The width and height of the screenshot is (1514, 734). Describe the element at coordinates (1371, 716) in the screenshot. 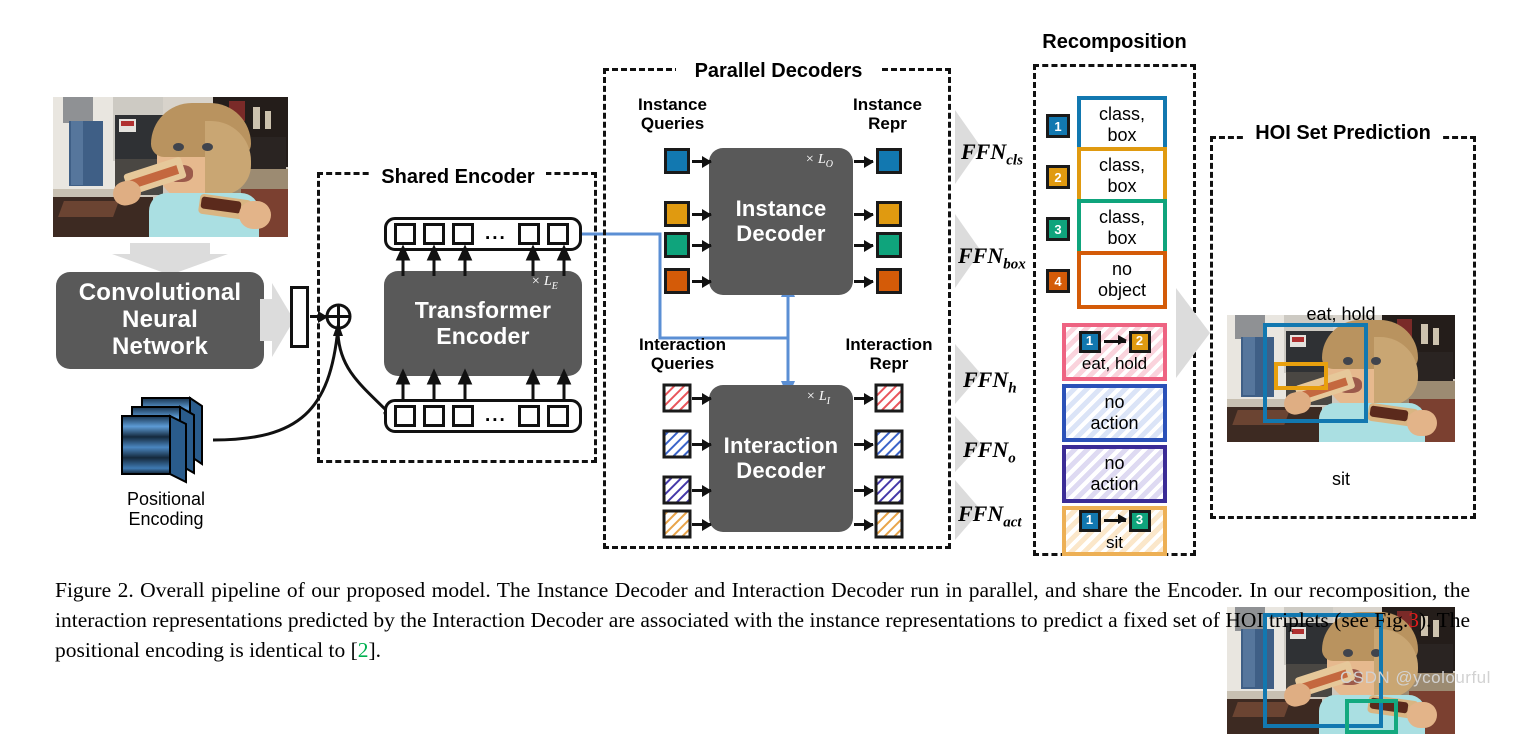

I see `hoi-result-2-object-box` at that location.